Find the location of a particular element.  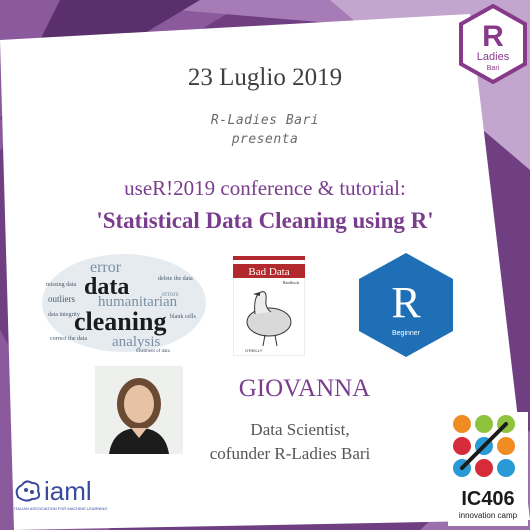

presents-label: presenta is located at coordinates (265, 139).